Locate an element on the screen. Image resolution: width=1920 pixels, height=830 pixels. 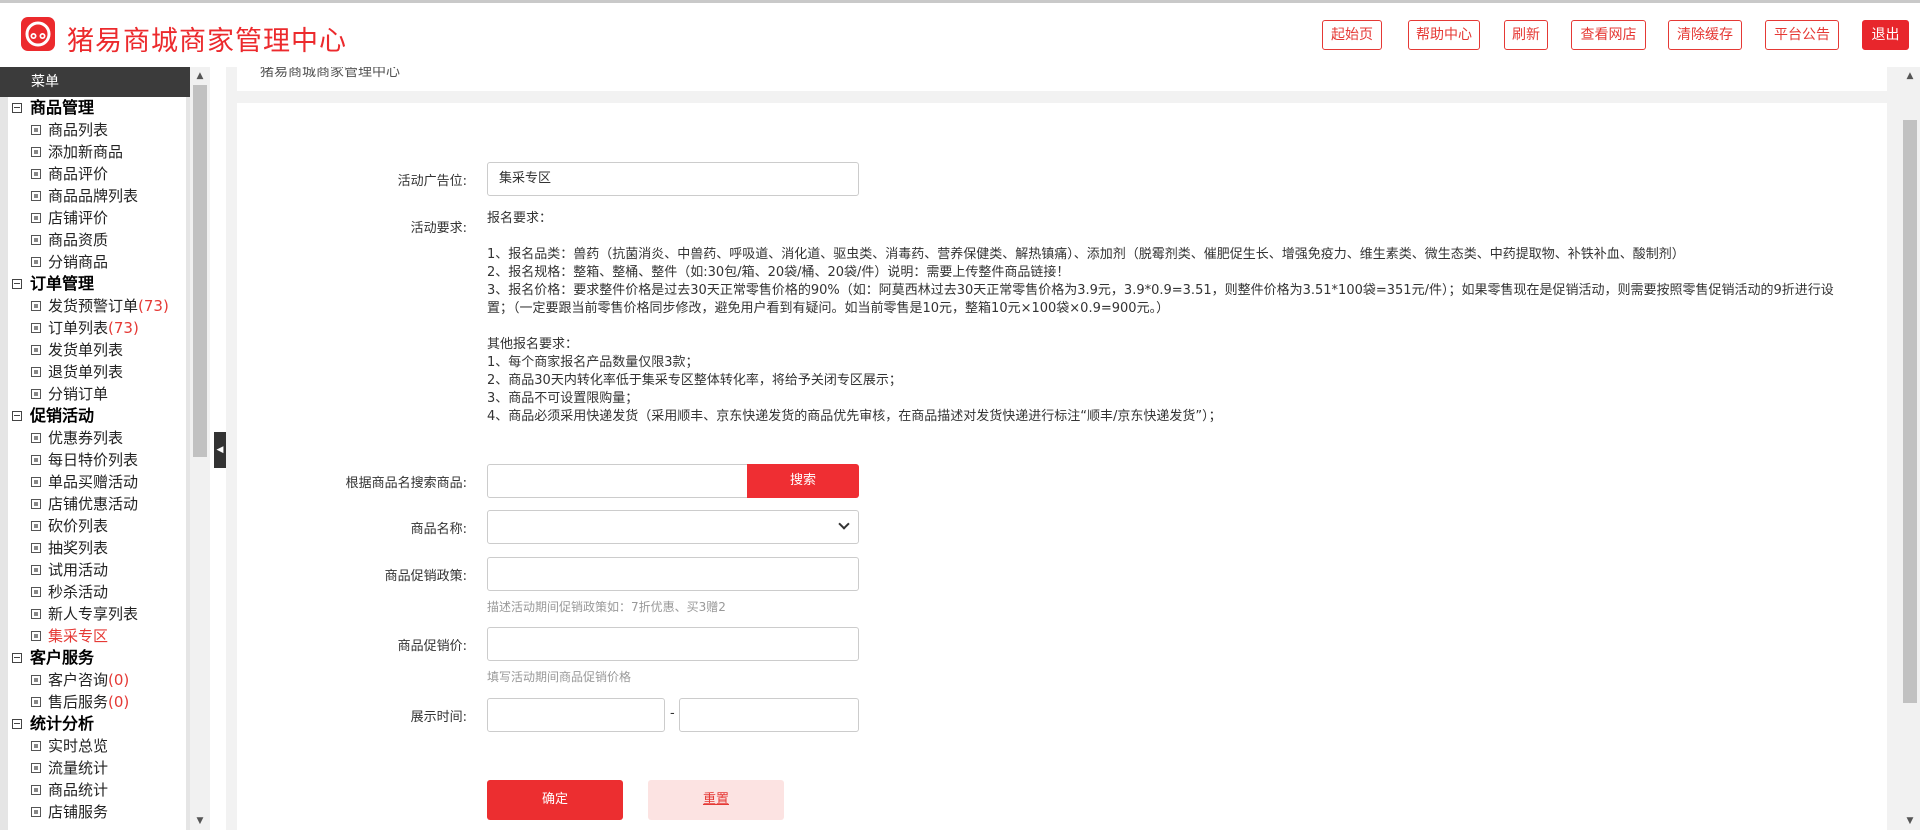
menu-item-daily-specials: 每日特价列表 is located at coordinates (97, 460).